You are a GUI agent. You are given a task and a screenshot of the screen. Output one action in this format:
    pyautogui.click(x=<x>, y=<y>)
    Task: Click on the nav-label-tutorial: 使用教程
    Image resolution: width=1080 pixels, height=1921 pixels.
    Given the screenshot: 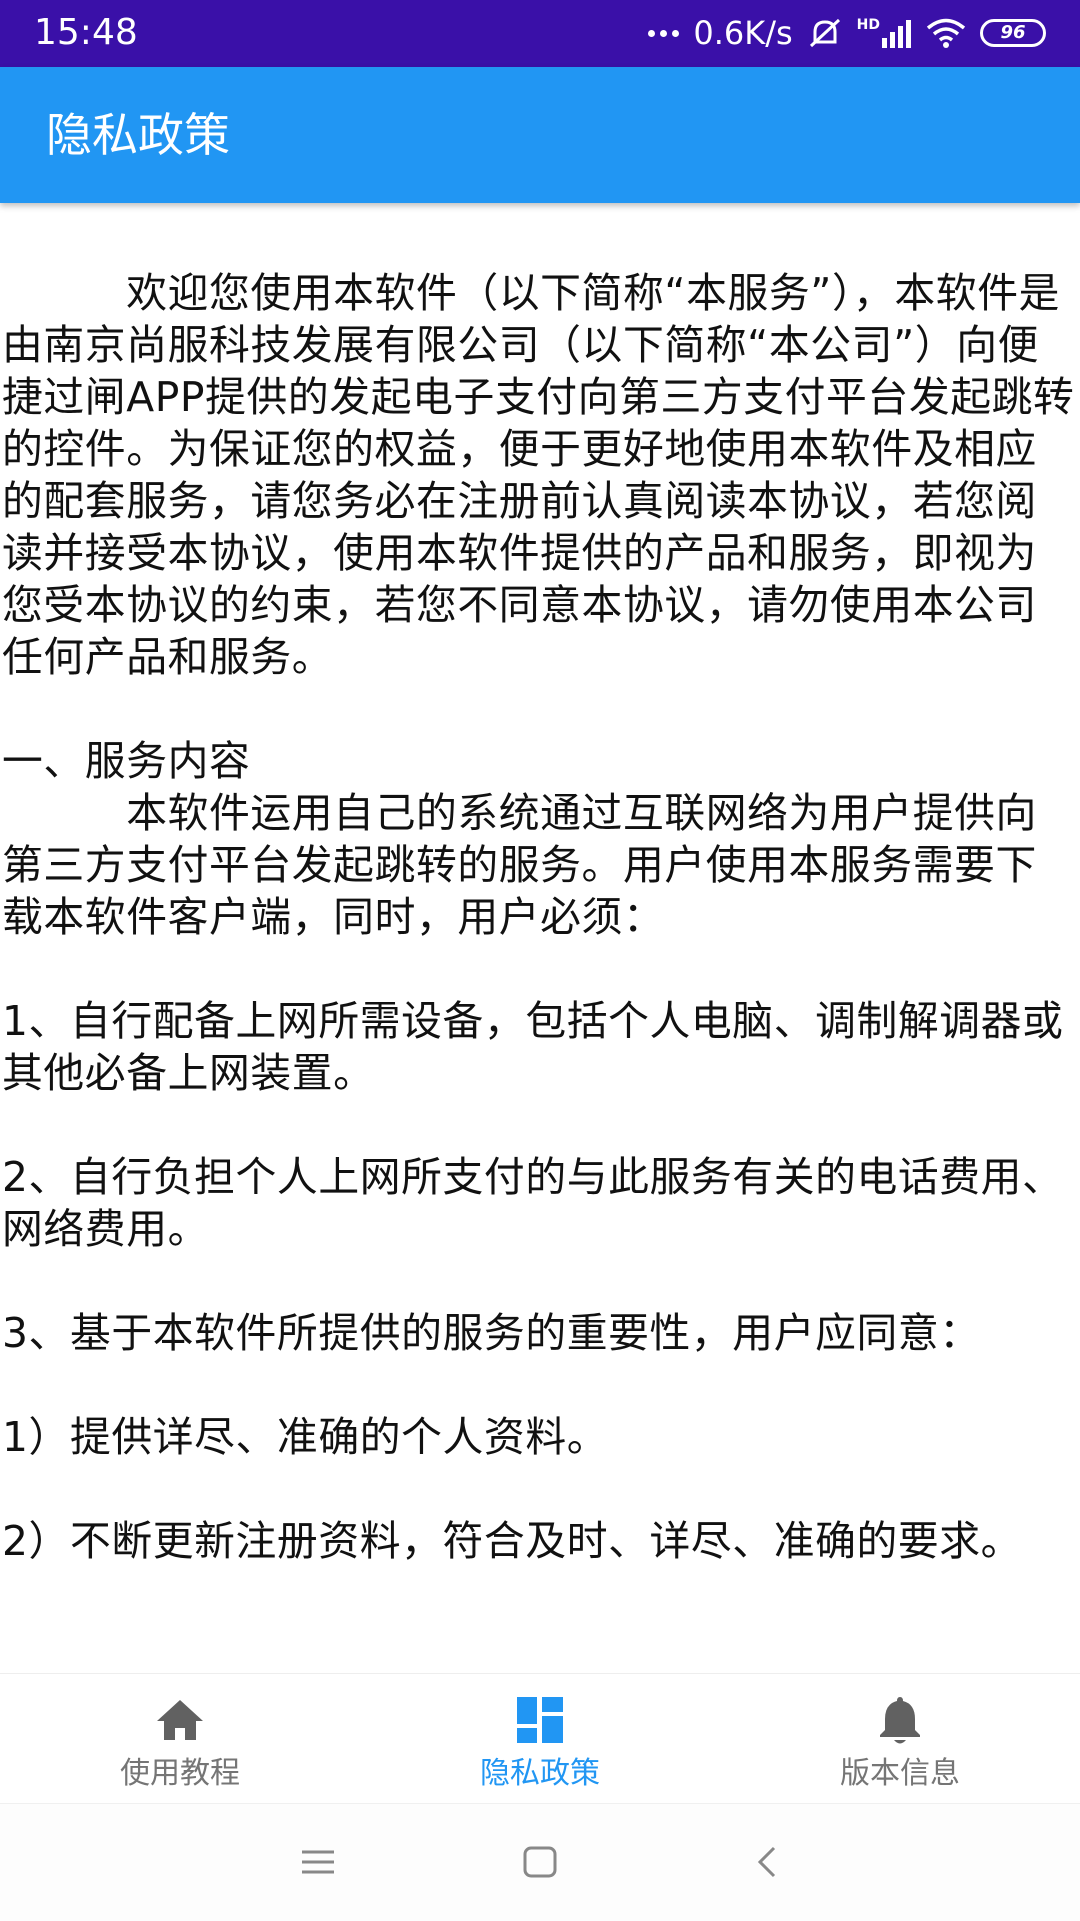 What is the action you would take?
    pyautogui.click(x=180, y=1773)
    